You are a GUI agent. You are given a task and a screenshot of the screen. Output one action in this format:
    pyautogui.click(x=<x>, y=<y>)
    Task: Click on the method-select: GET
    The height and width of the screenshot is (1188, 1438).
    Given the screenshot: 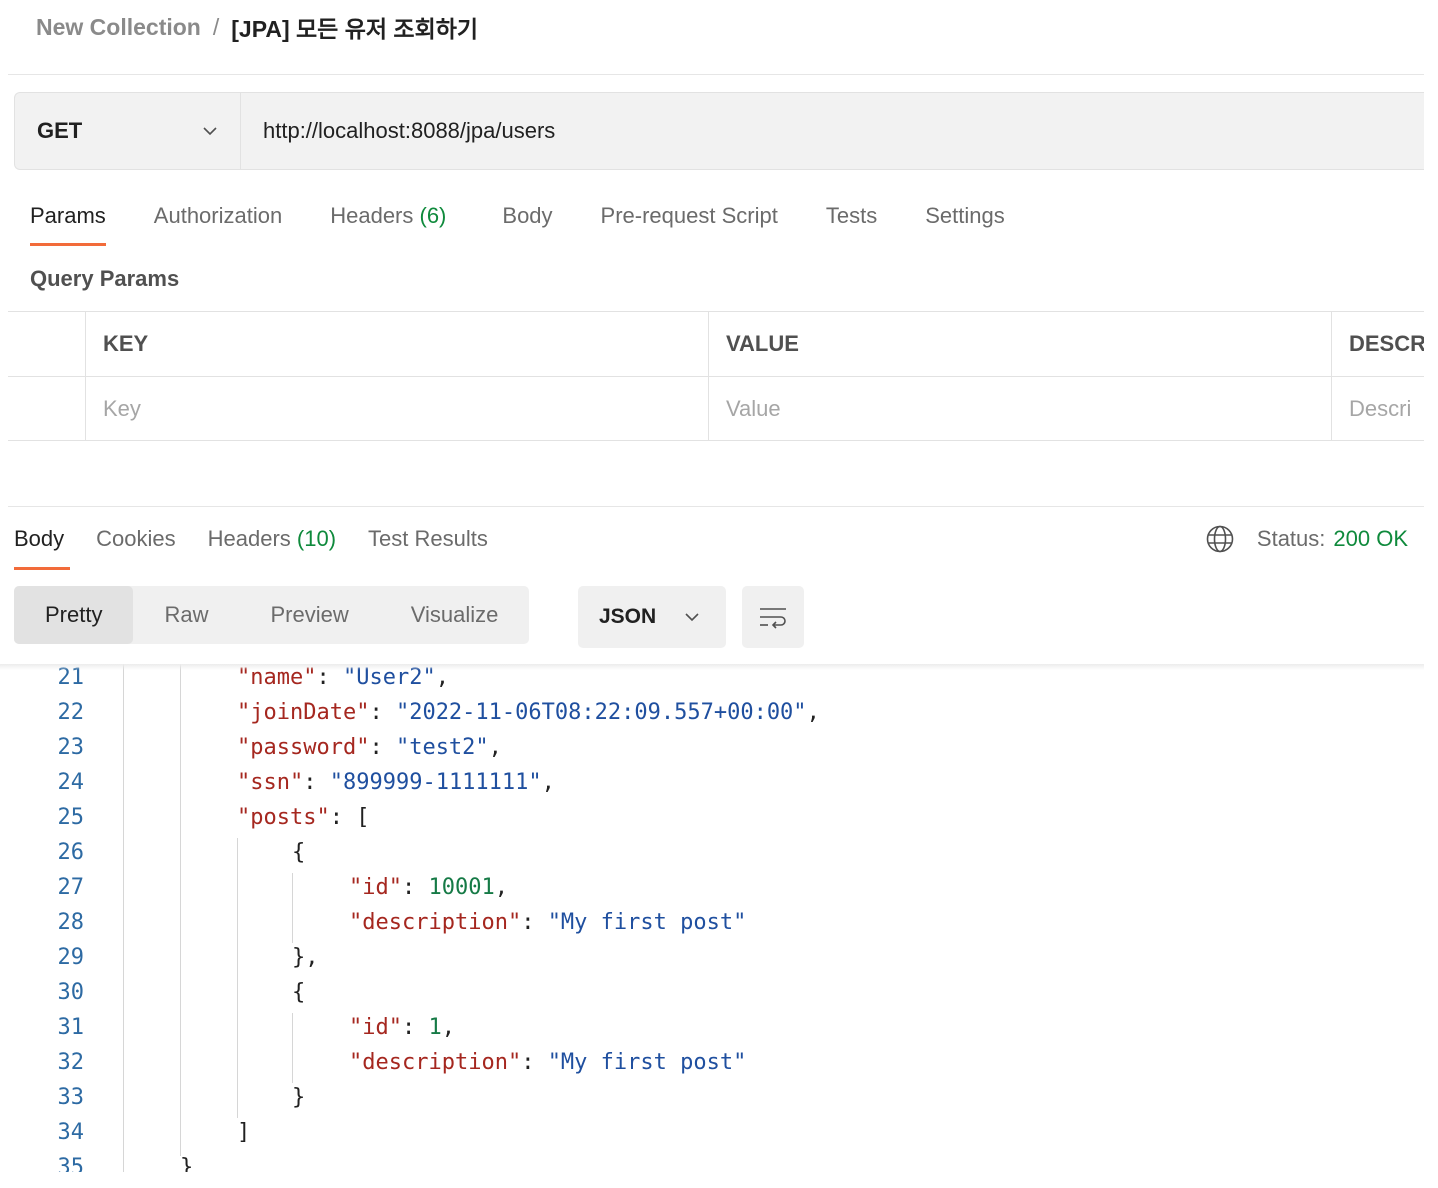 What is the action you would take?
    pyautogui.click(x=128, y=131)
    